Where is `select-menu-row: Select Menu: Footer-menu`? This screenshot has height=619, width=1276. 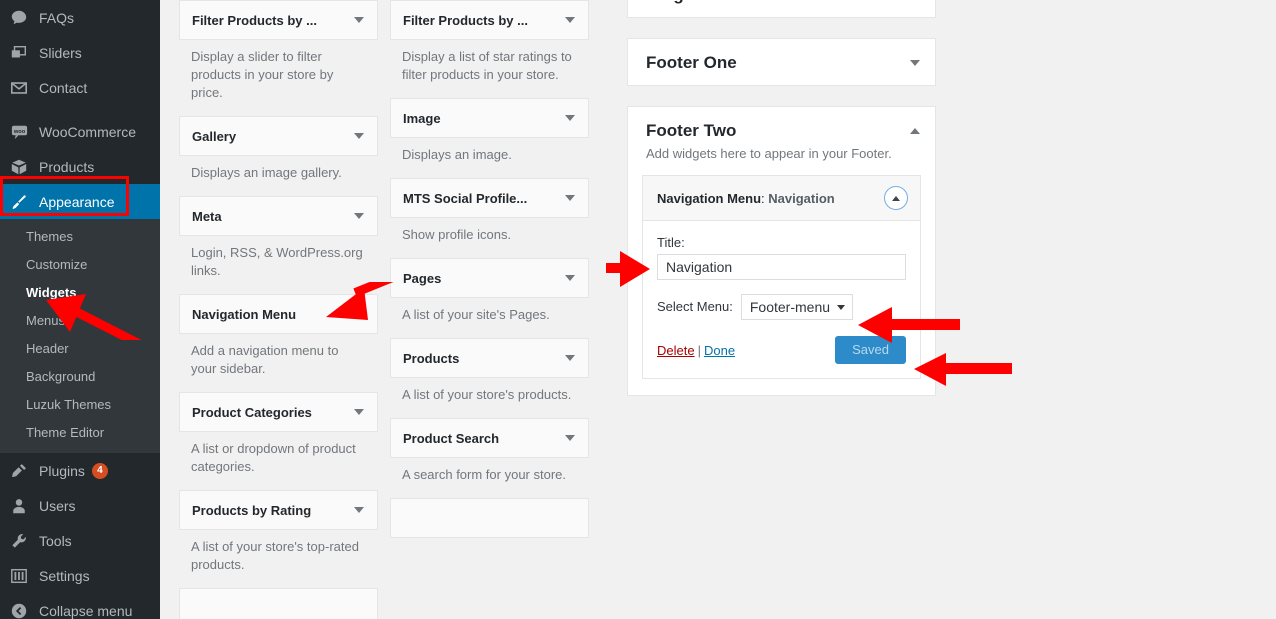 select-menu-row: Select Menu: Footer-menu is located at coordinates (781, 307).